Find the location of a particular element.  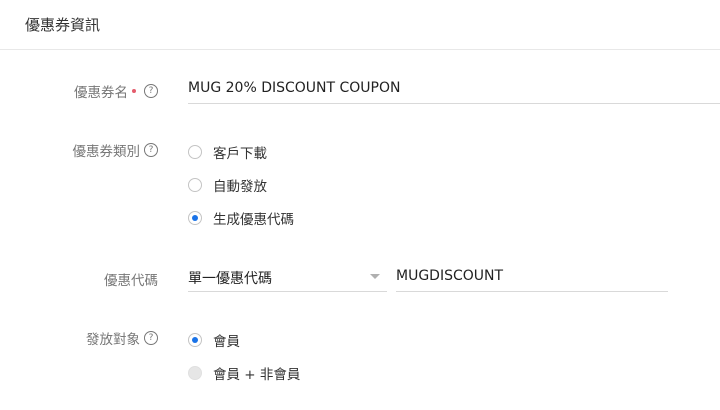

section-header: 優惠券資訊 is located at coordinates (360, 25).